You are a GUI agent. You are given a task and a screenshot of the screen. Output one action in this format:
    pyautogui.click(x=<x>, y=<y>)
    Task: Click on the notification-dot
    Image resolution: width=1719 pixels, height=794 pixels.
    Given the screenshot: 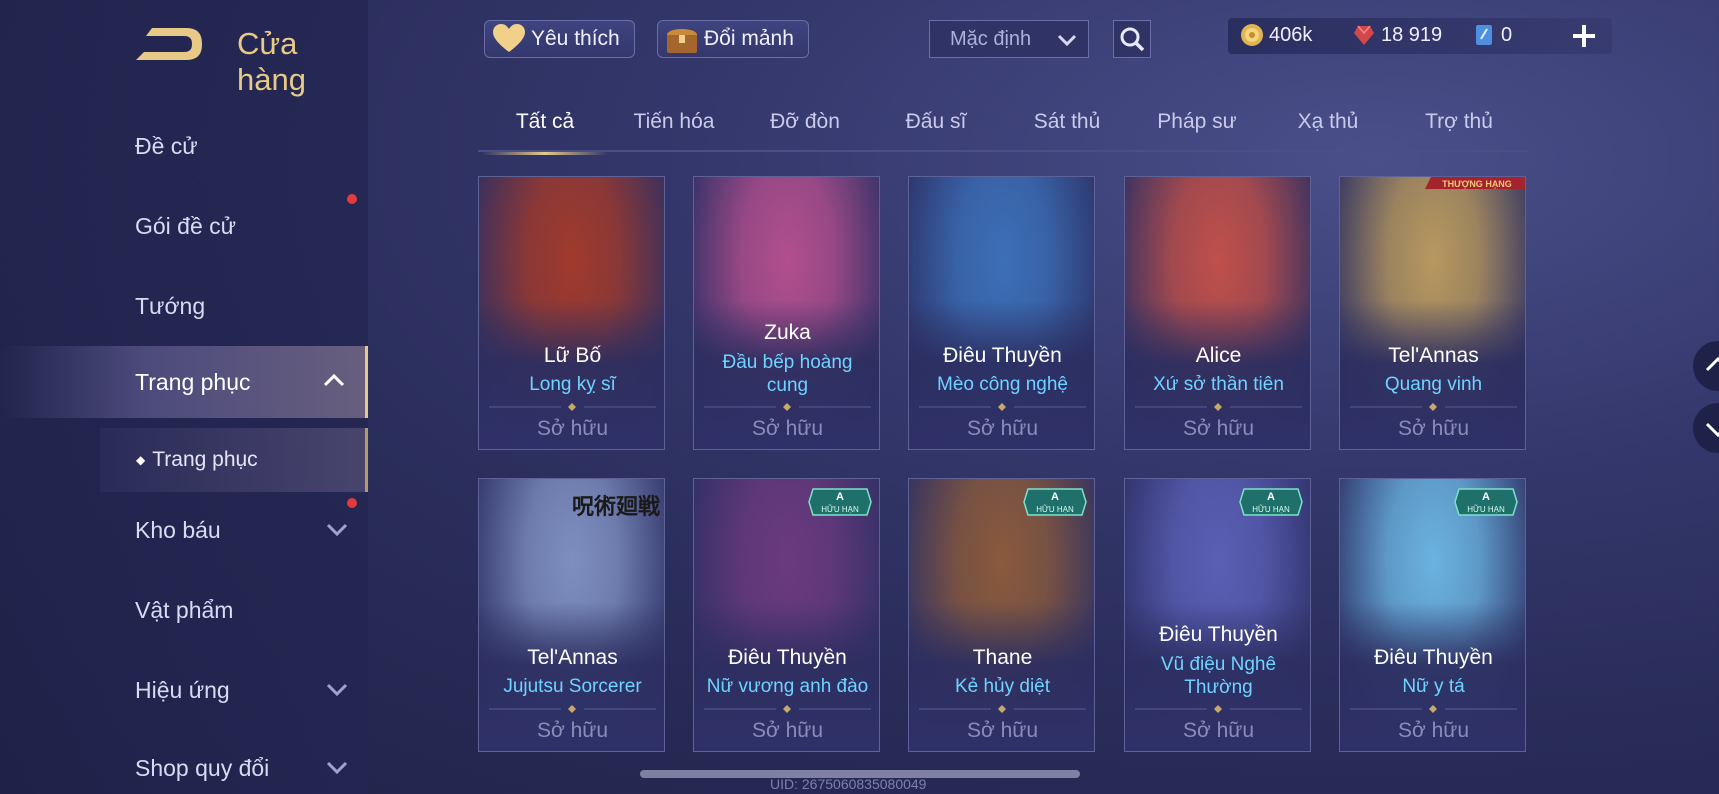 What is the action you would take?
    pyautogui.click(x=352, y=503)
    